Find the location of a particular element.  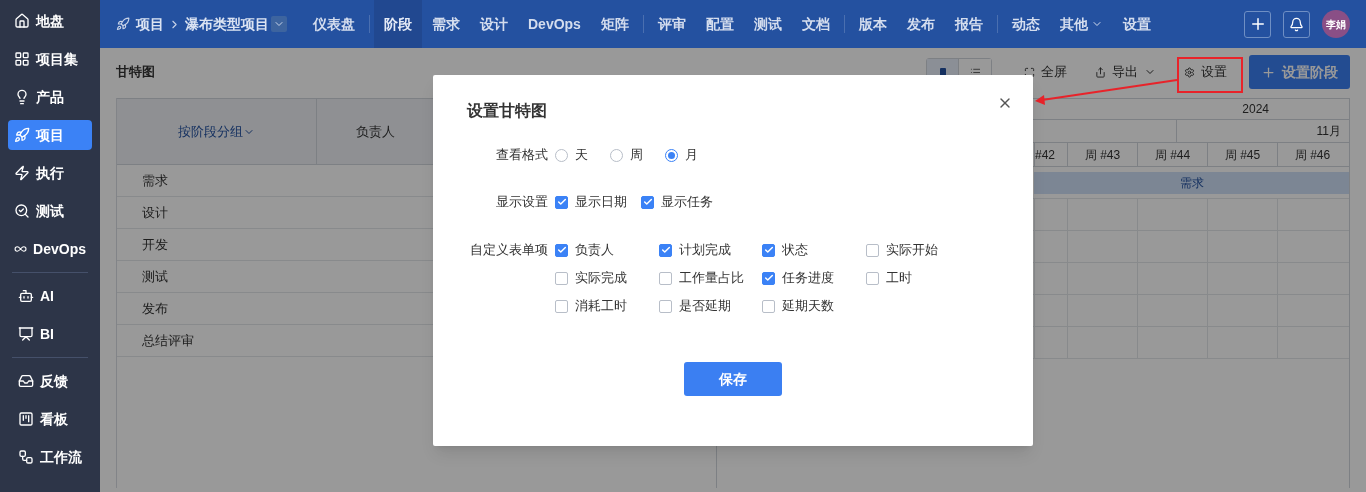

year-label: 2024 is located at coordinates (1255, 109).